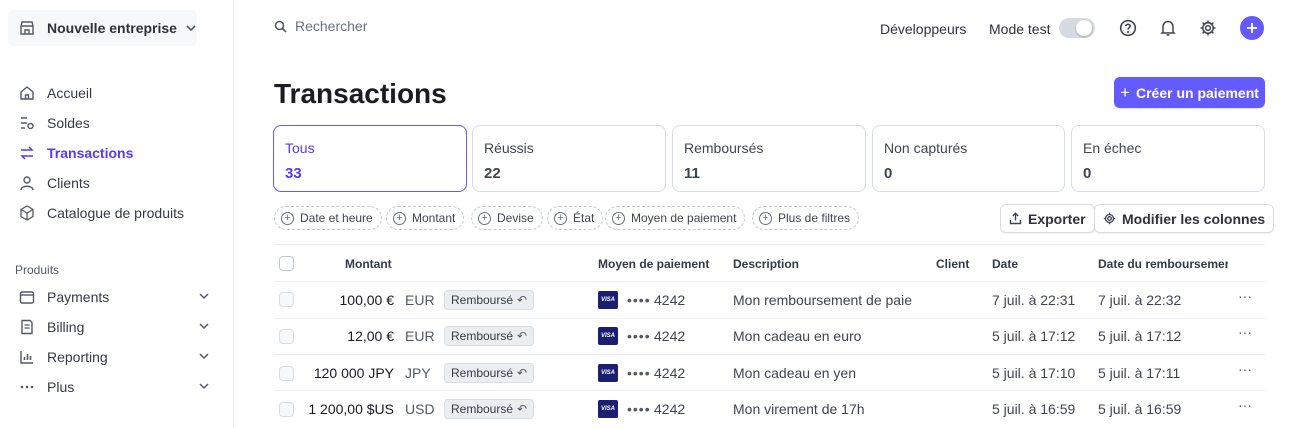 This screenshot has width=1298, height=428. I want to click on filter-chip-more: + Plus de filtres, so click(806, 218).